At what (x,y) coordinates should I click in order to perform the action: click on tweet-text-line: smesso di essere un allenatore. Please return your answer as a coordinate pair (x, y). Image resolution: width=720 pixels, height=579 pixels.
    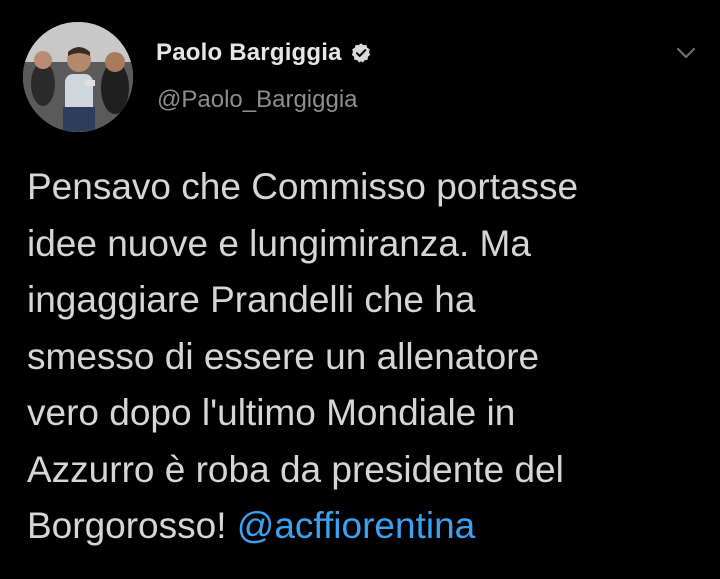
    Looking at the image, I should click on (283, 356).